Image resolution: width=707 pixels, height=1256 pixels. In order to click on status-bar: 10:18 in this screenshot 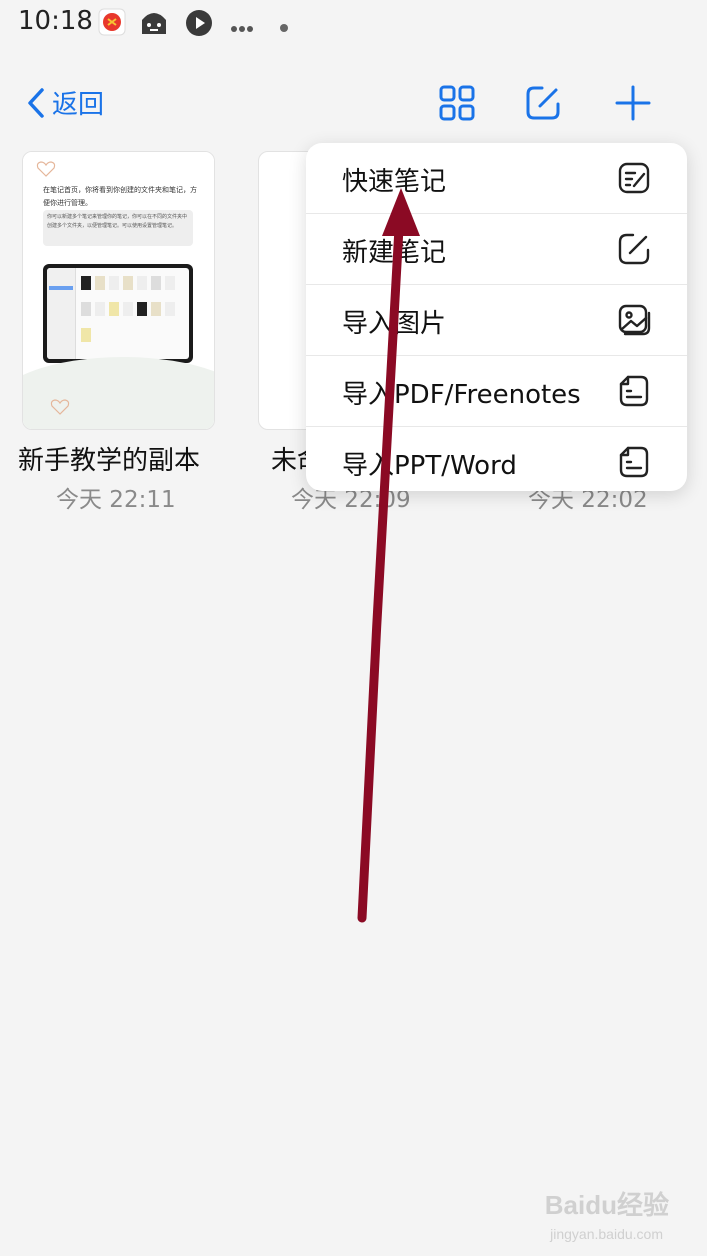, I will do `click(353, 25)`.